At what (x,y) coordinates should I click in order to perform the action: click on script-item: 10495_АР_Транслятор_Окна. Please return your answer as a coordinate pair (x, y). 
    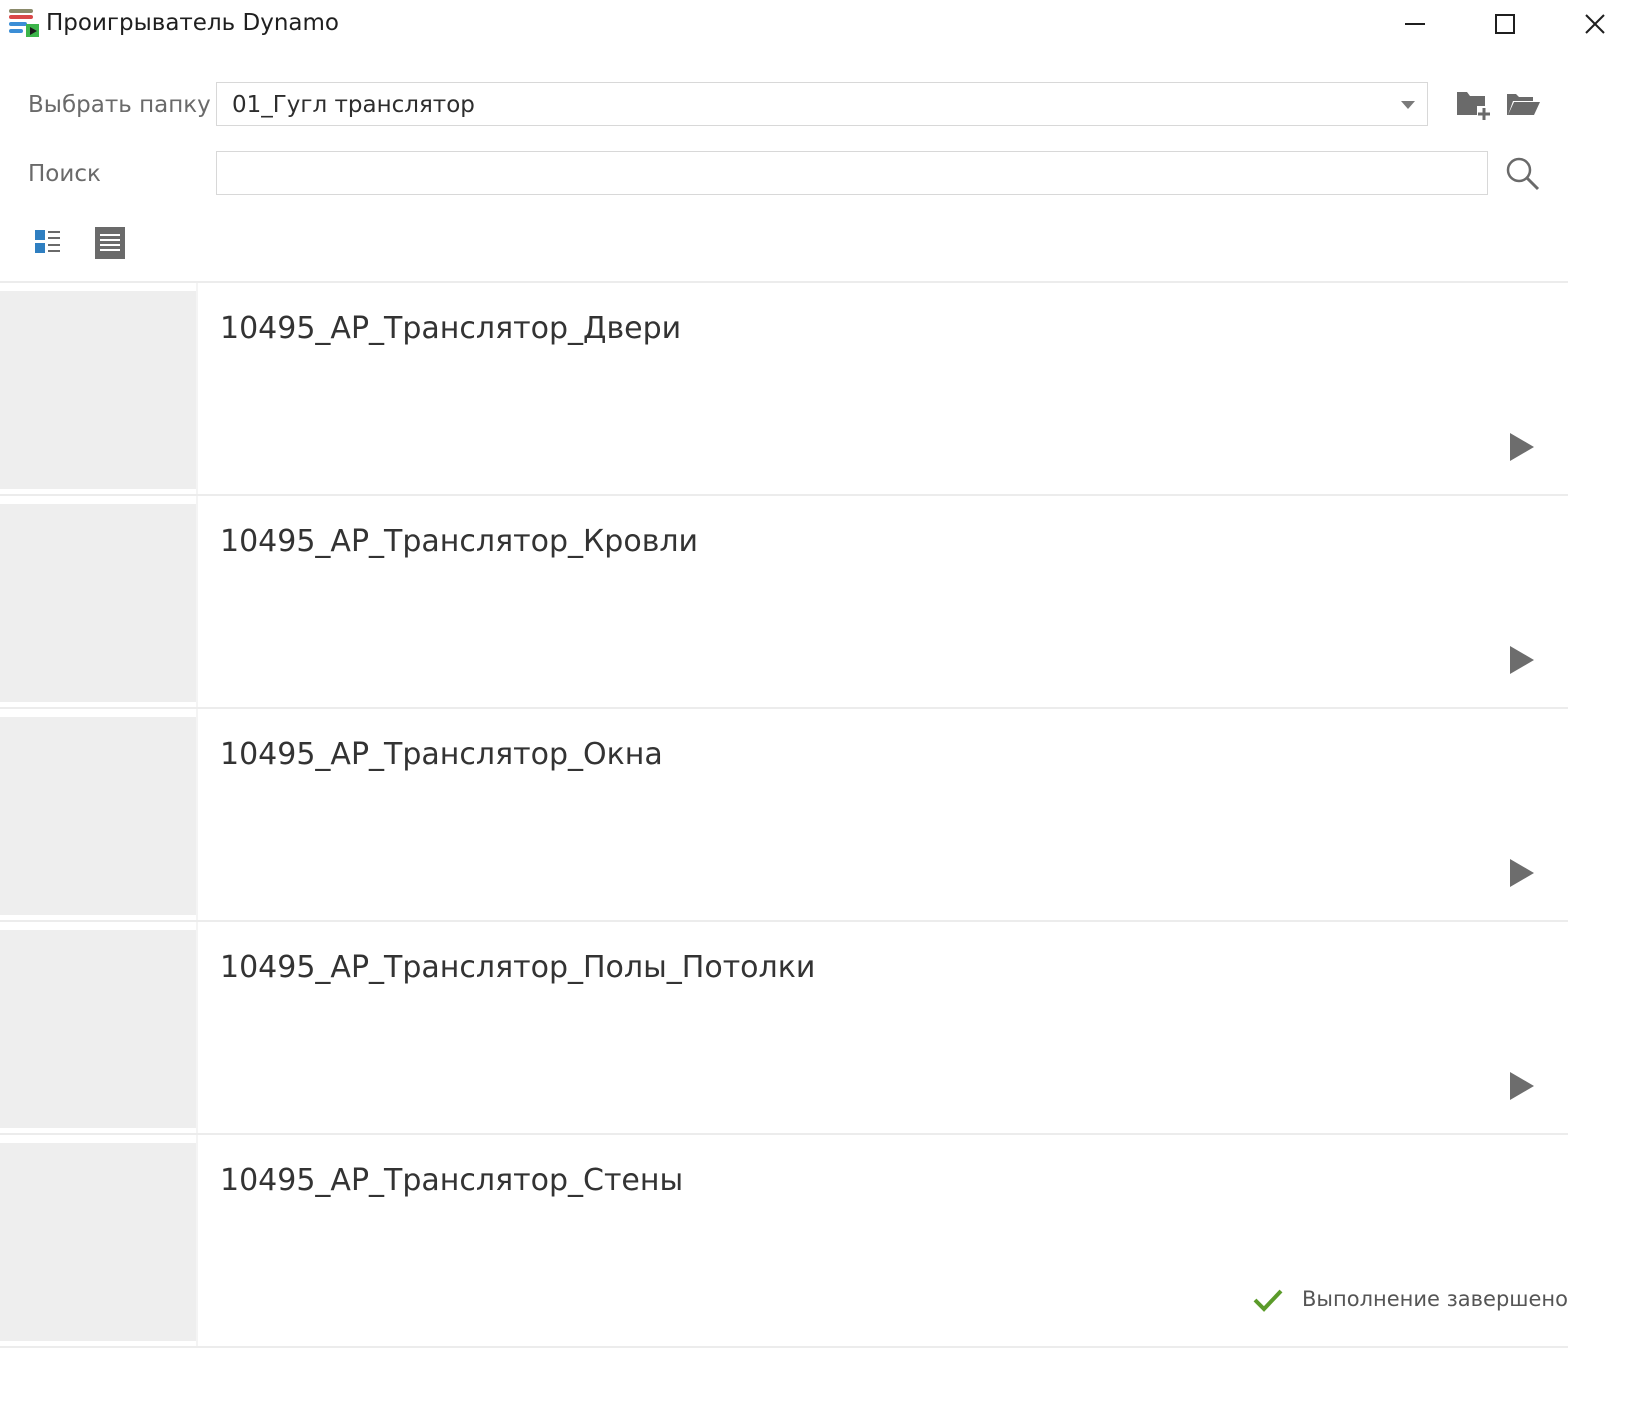
    Looking at the image, I should click on (784, 815).